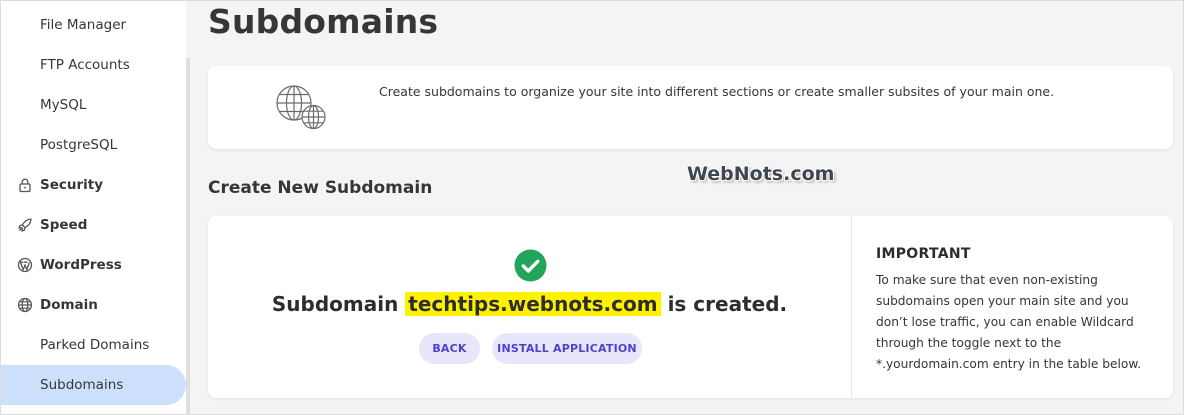 The image size is (1184, 415). I want to click on back-button: BACK, so click(449, 348).